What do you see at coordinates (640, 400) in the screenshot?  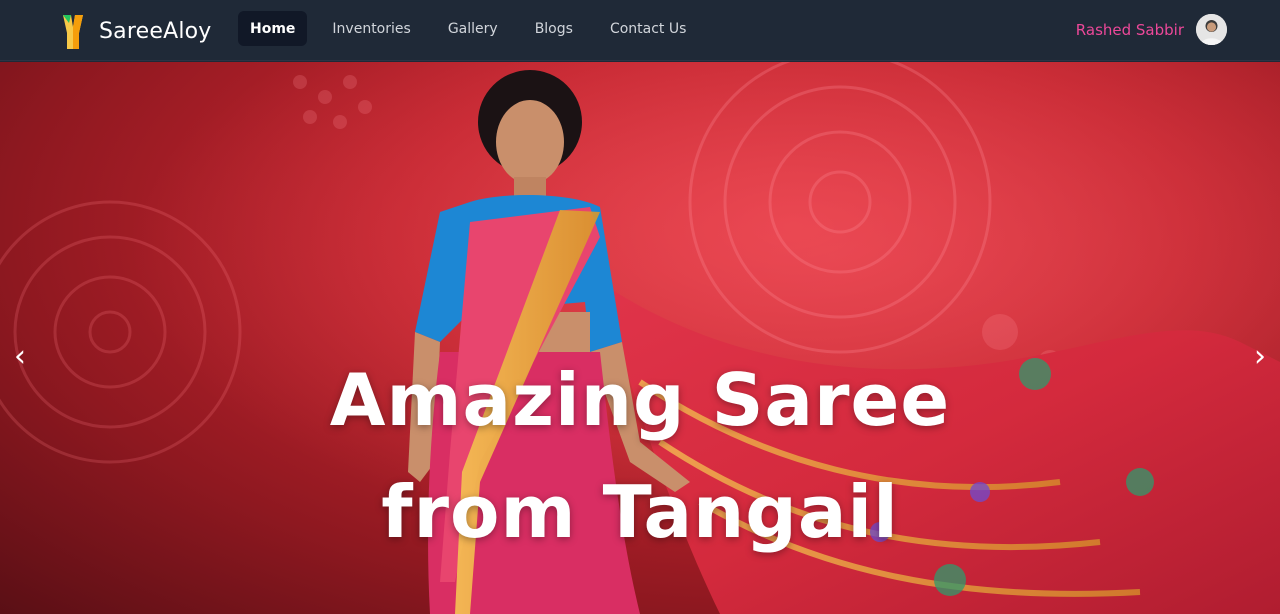 I see `hero-caption-line-1: Amazing Saree` at bounding box center [640, 400].